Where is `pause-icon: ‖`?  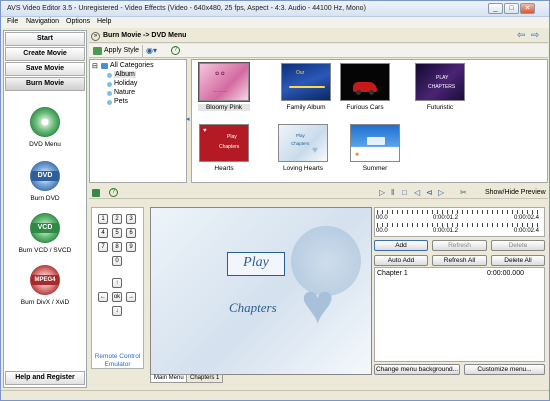
pause-icon: ‖ is located at coordinates (392, 192).